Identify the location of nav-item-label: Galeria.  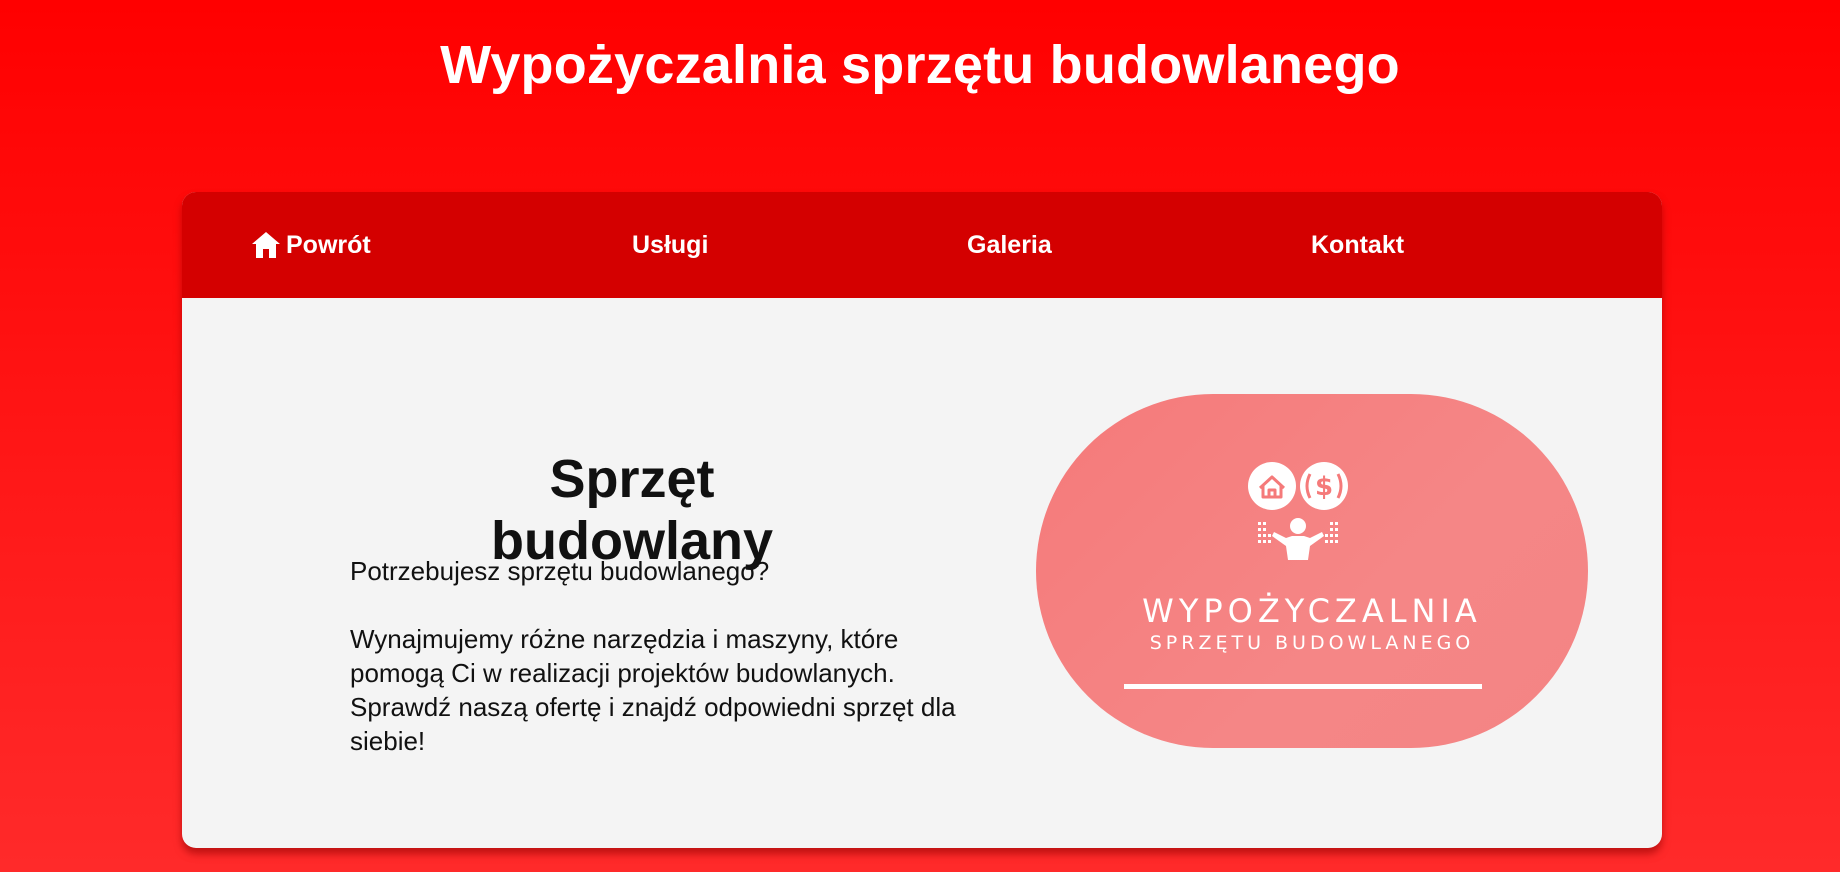
(1009, 244).